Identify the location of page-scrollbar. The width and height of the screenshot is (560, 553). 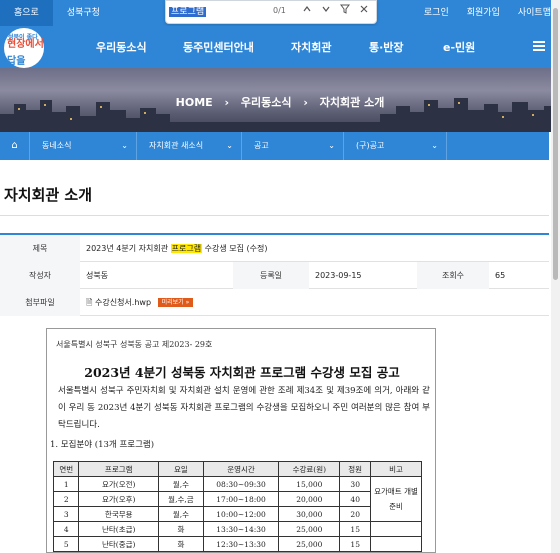
(555, 276).